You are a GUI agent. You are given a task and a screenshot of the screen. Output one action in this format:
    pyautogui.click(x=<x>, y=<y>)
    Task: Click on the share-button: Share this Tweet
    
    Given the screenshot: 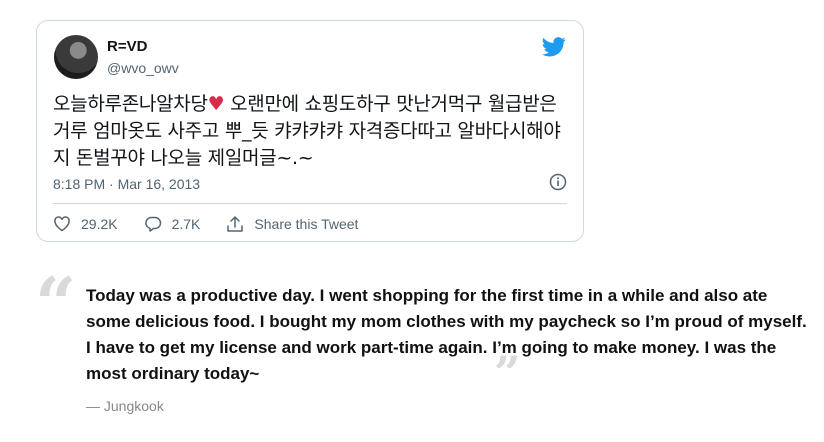 What is the action you would take?
    pyautogui.click(x=292, y=224)
    